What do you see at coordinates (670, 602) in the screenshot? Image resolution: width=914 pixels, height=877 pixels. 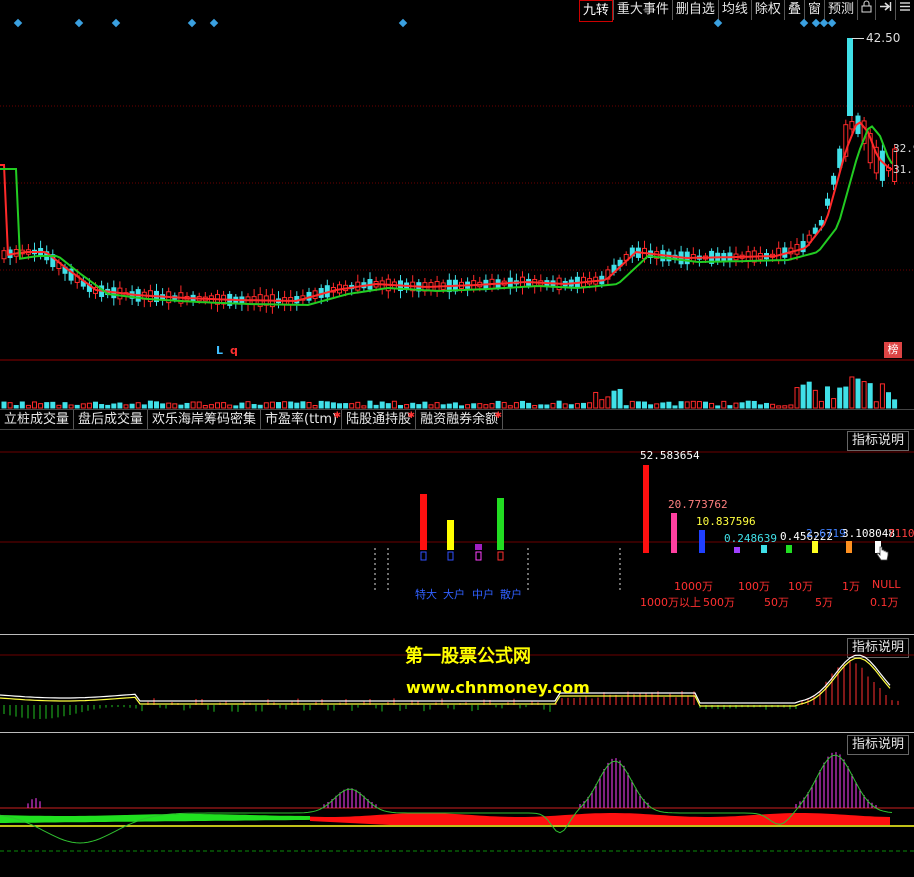 I see `range-label-above-1000w: 1000万以上` at bounding box center [670, 602].